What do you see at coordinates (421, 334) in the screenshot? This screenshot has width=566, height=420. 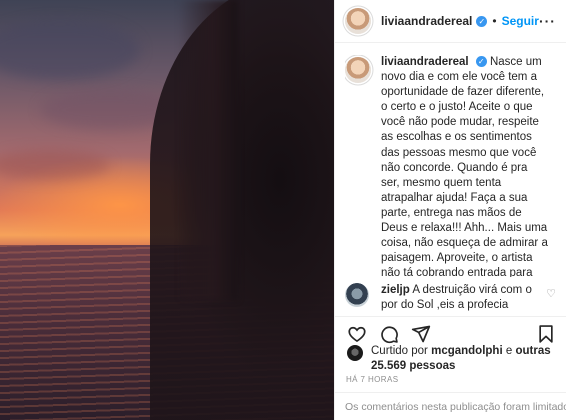 I see `share-icon` at bounding box center [421, 334].